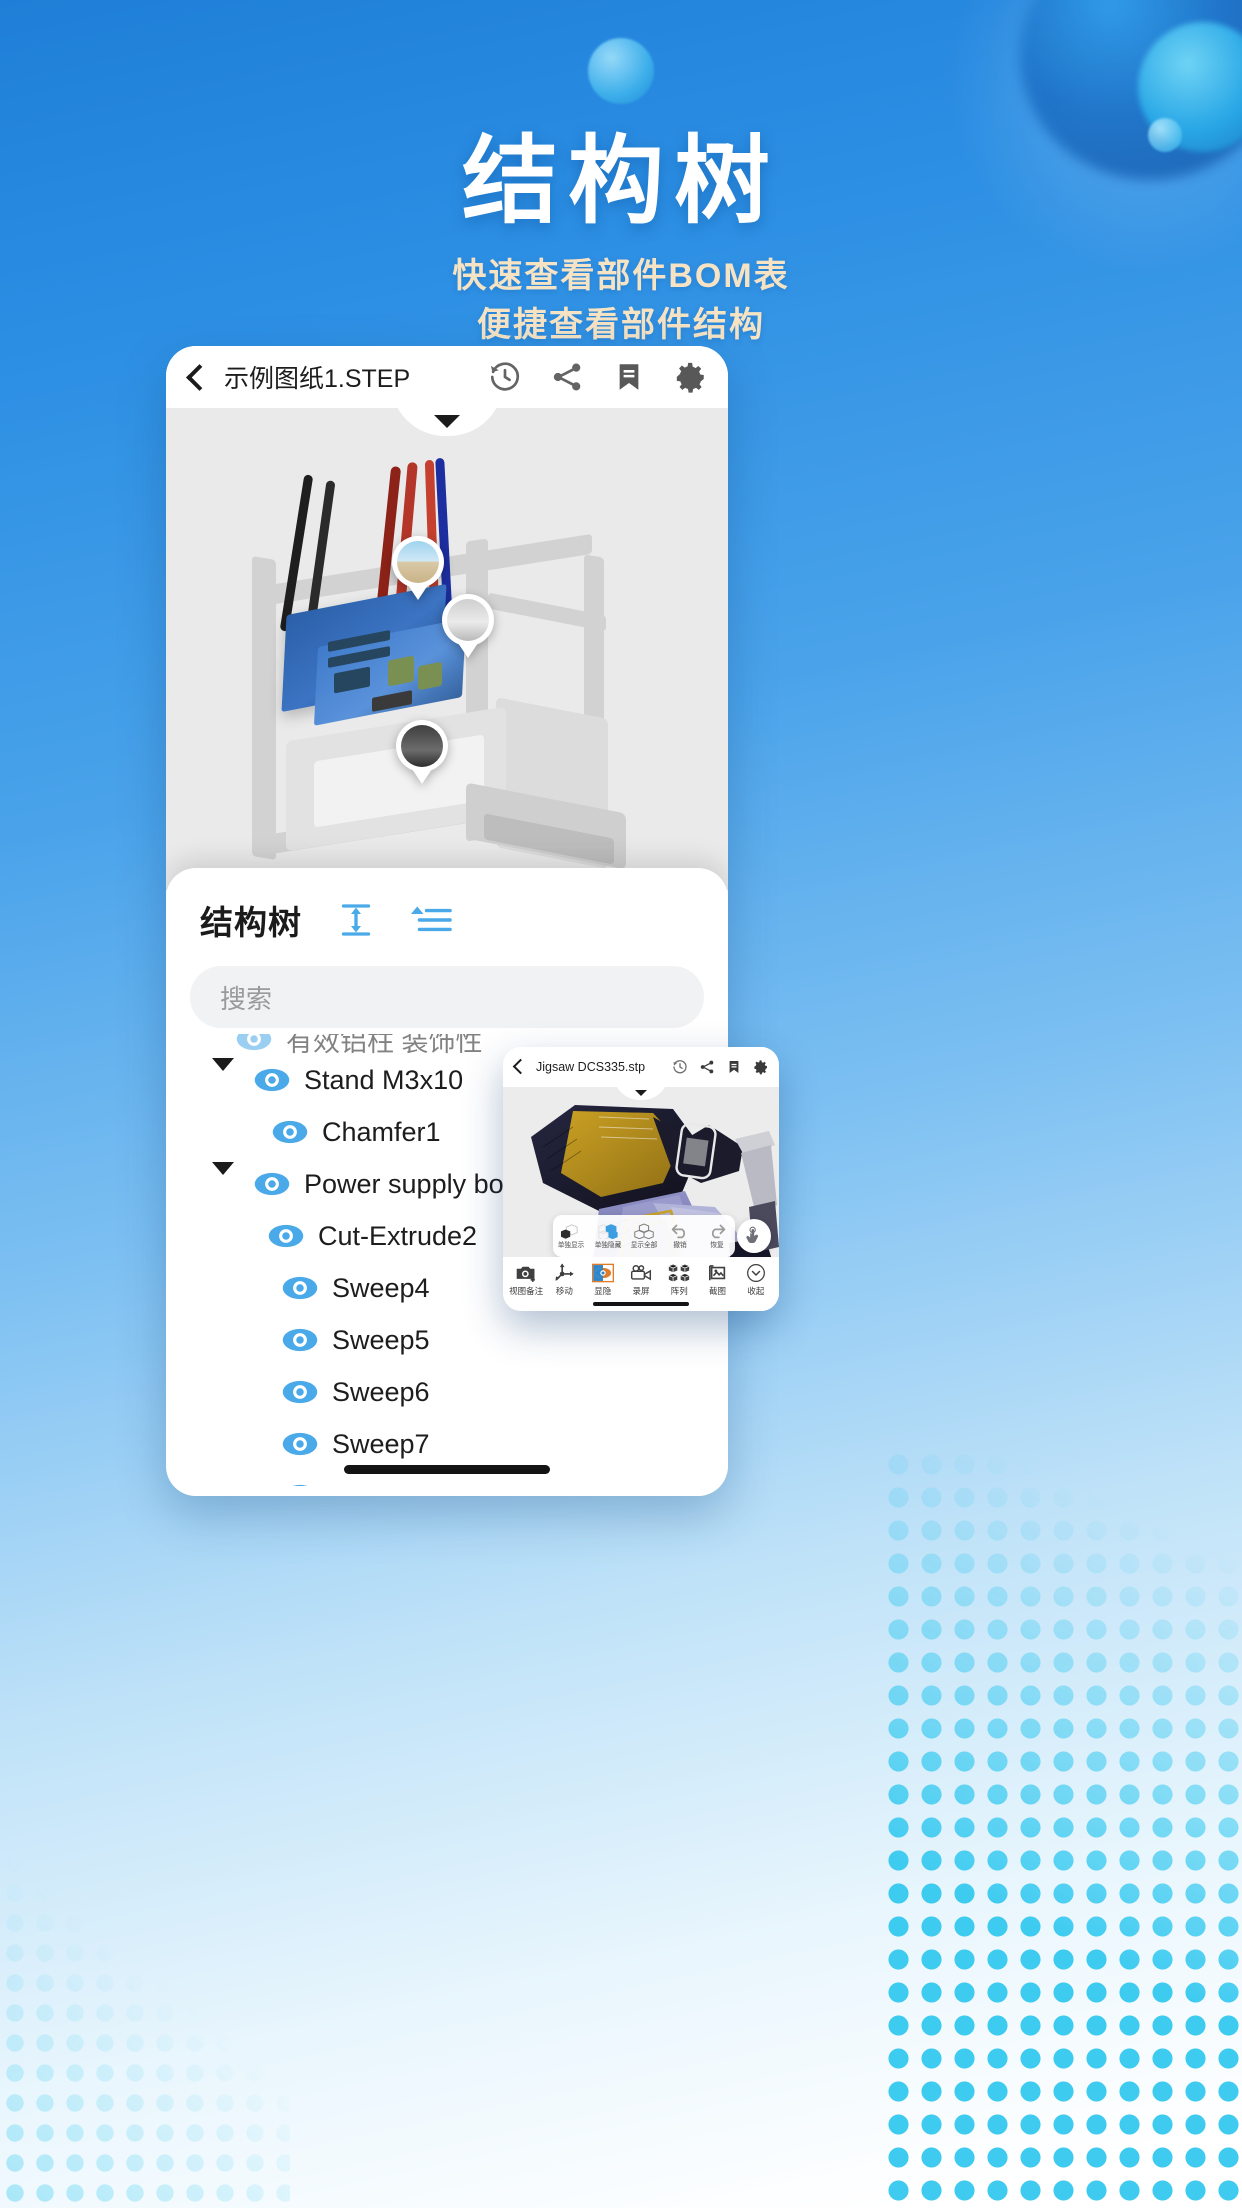 The height and width of the screenshot is (2208, 1242). I want to click on toolbar-item-undo: 撤销, so click(680, 1236).